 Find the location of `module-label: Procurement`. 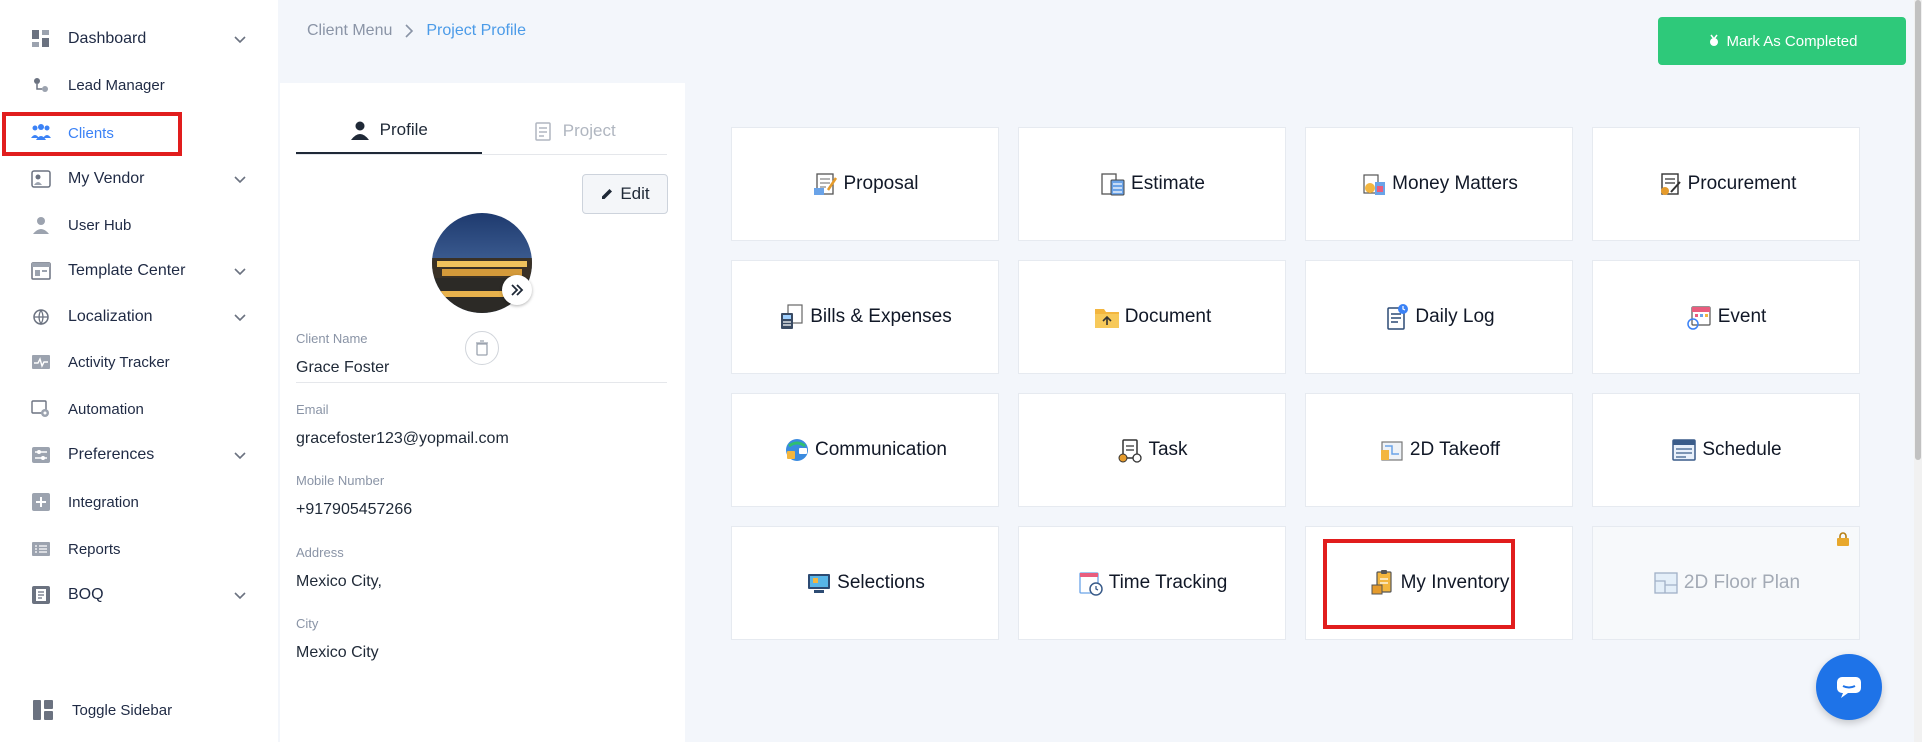

module-label: Procurement is located at coordinates (1742, 183).